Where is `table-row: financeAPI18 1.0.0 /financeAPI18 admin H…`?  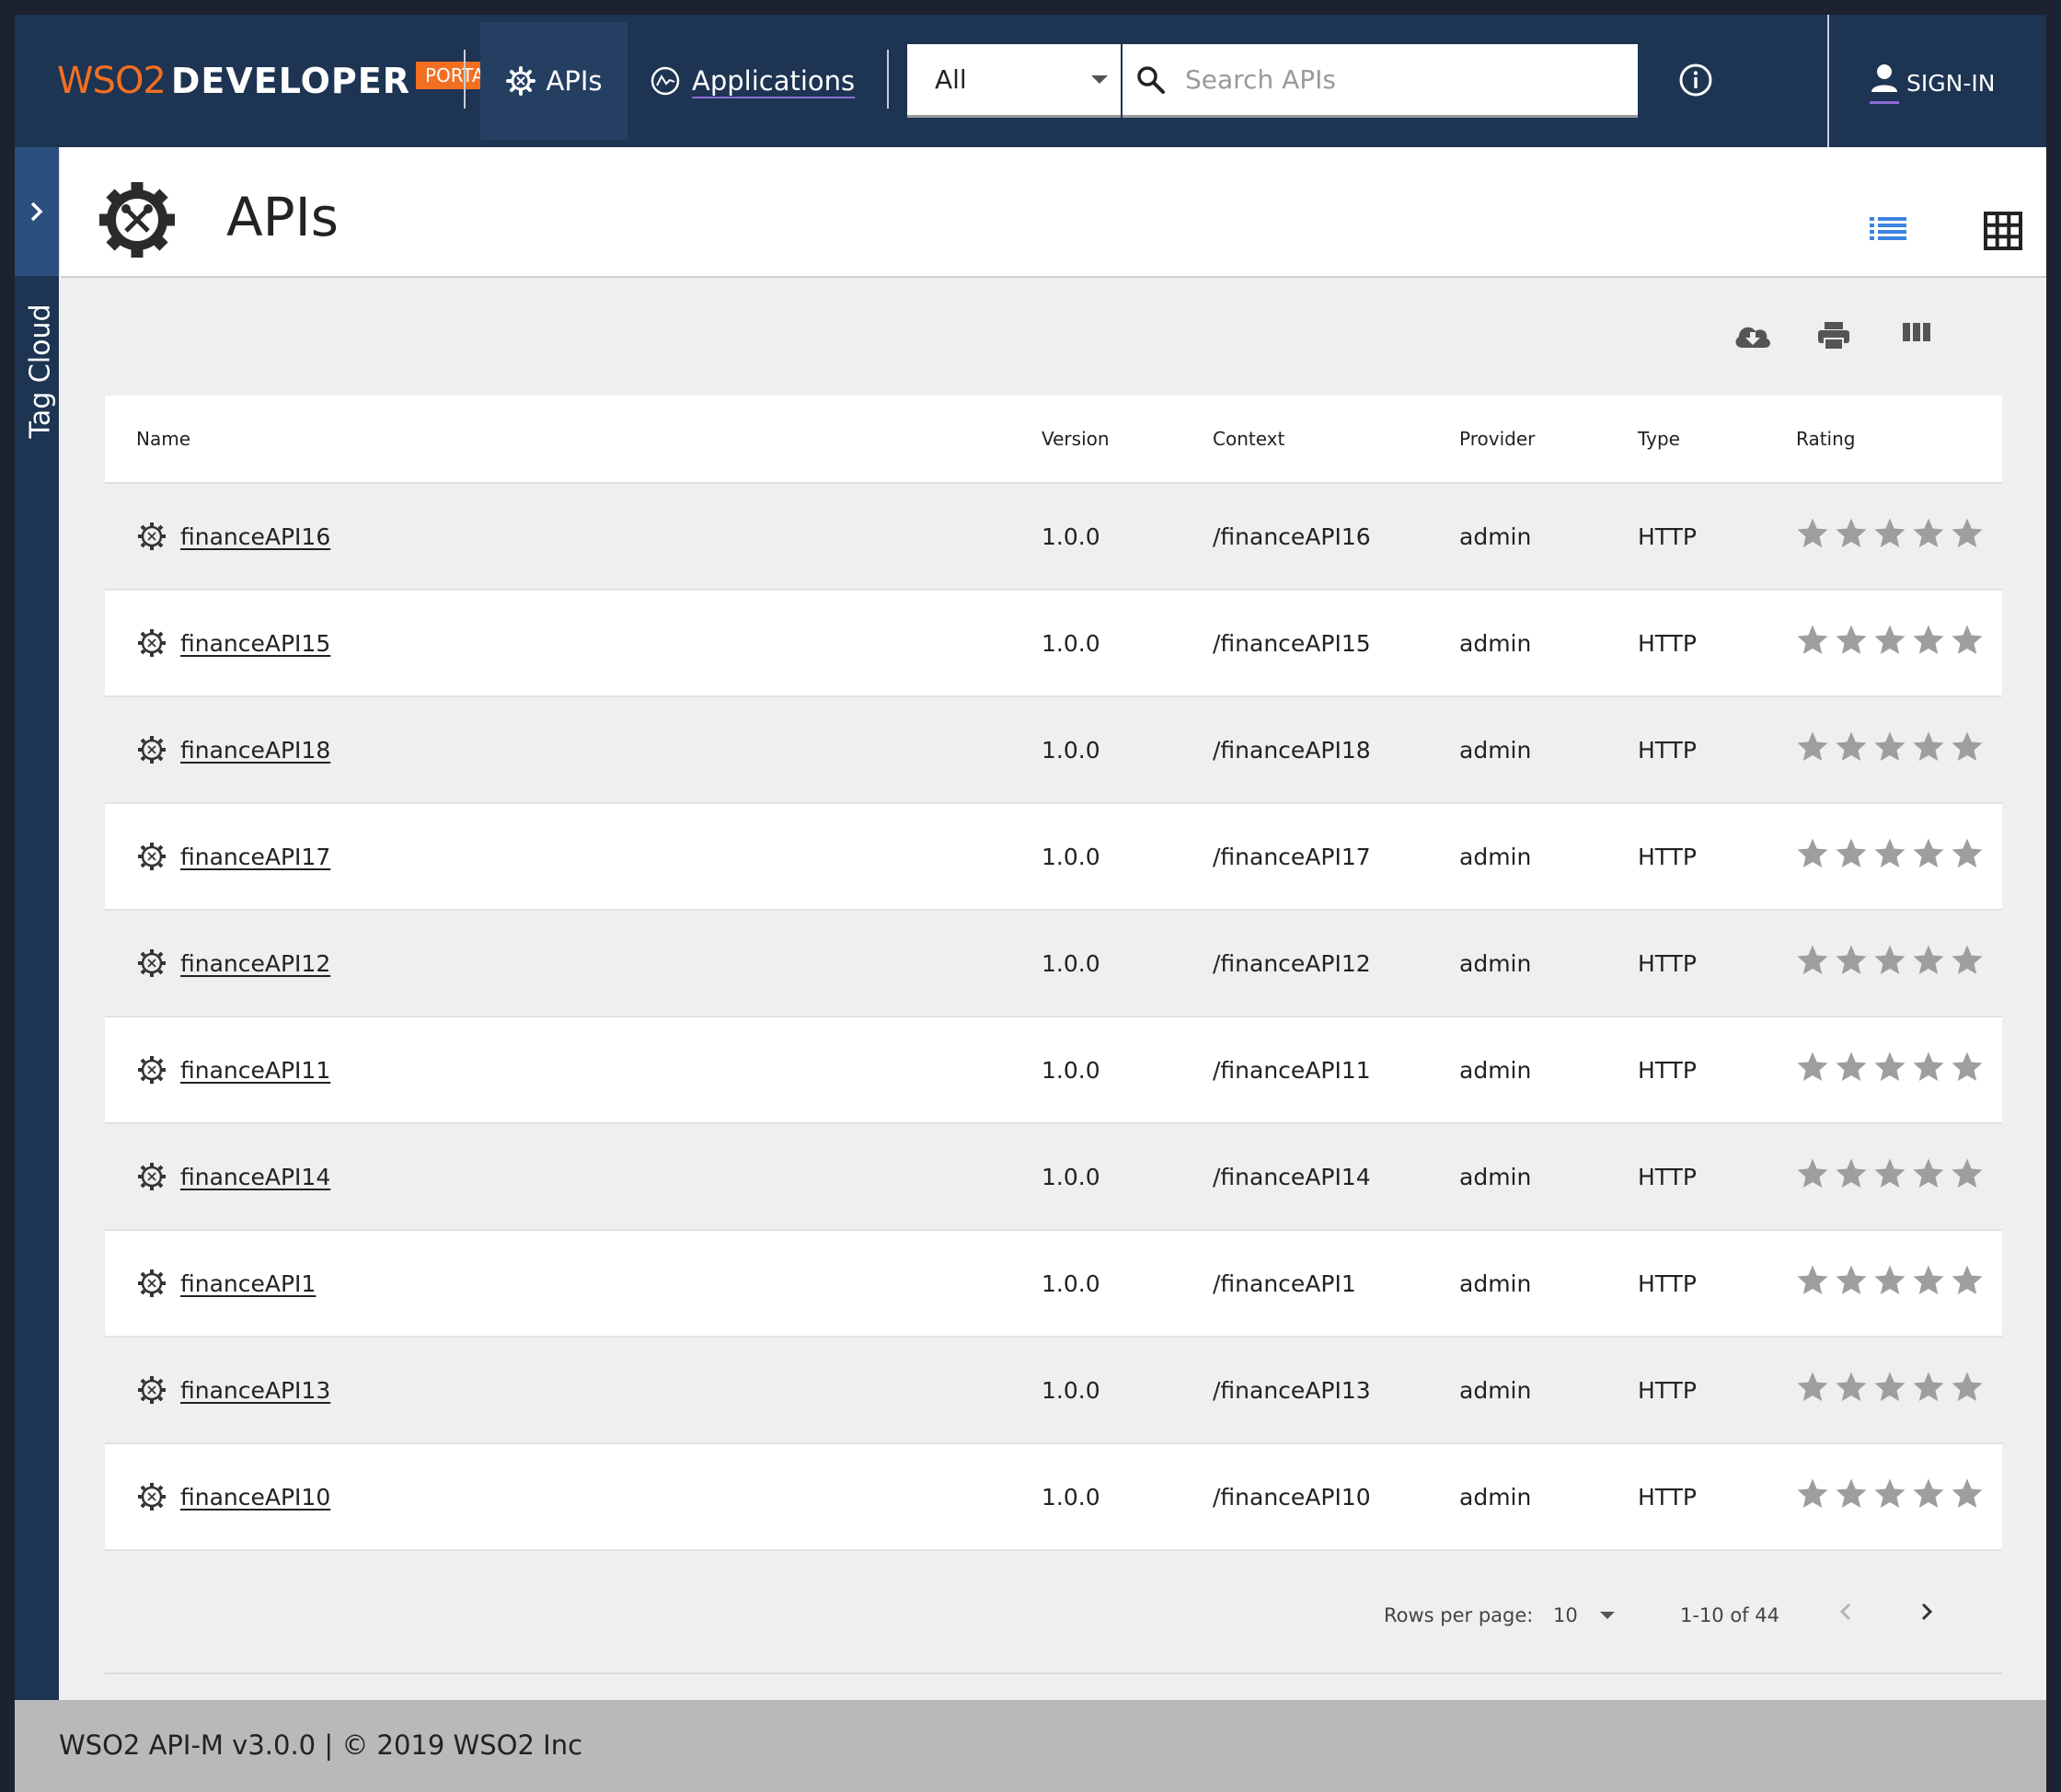
table-row: financeAPI18 1.0.0 /financeAPI18 admin H… is located at coordinates (1053, 750).